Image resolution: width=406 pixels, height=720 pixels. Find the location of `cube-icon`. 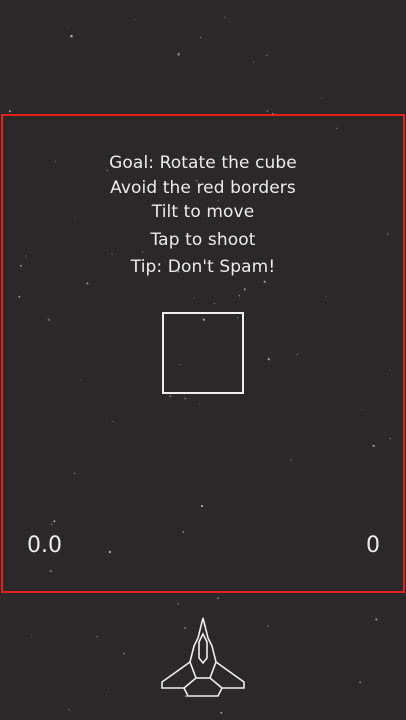

cube-icon is located at coordinates (203, 353).